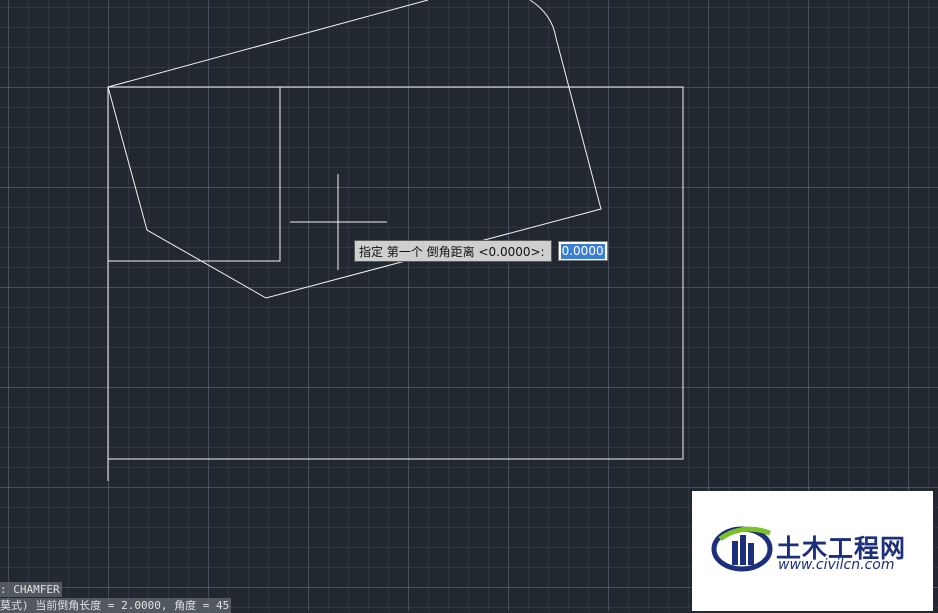  Describe the element at coordinates (812, 551) in the screenshot. I see `watermark-logo: 土木工程网 www.civilcn.com` at that location.